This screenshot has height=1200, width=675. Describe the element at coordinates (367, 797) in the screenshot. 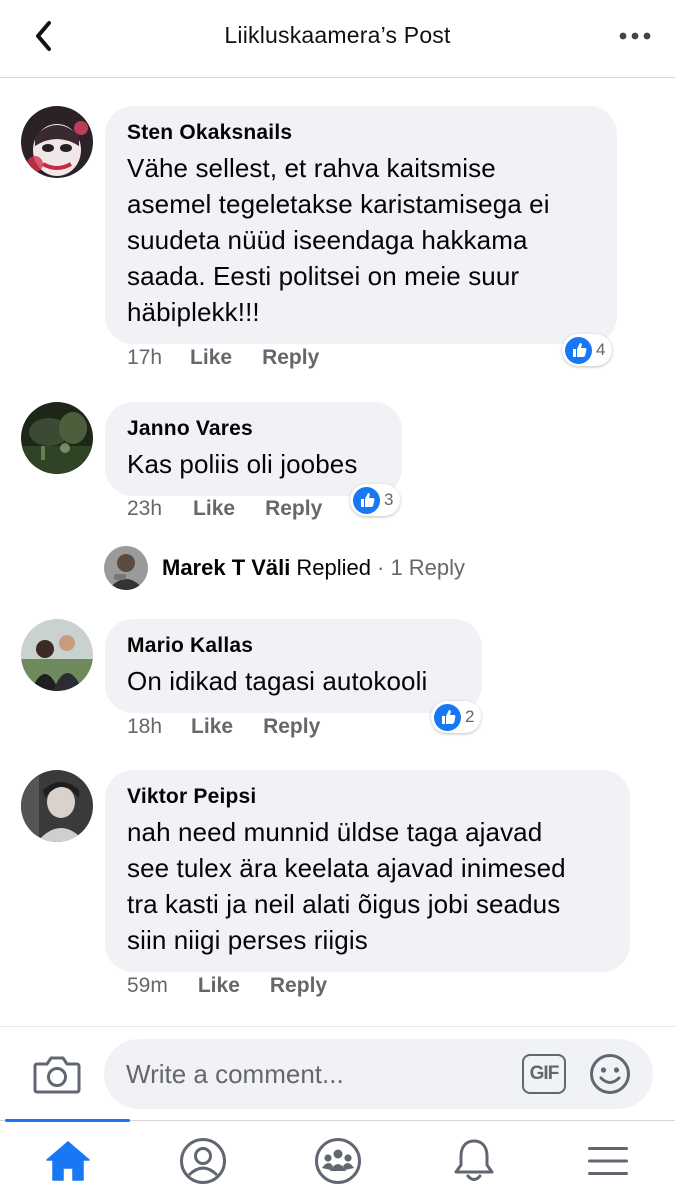

I see `comment-author: Viktor Peipsi` at that location.